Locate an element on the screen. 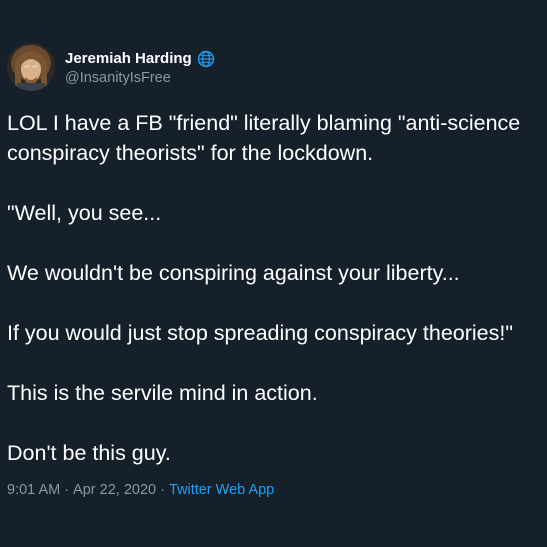 The width and height of the screenshot is (547, 547). tweet-meta: 9:01 AM · Apr 22, 2020 · Twitter Web App is located at coordinates (140, 490).